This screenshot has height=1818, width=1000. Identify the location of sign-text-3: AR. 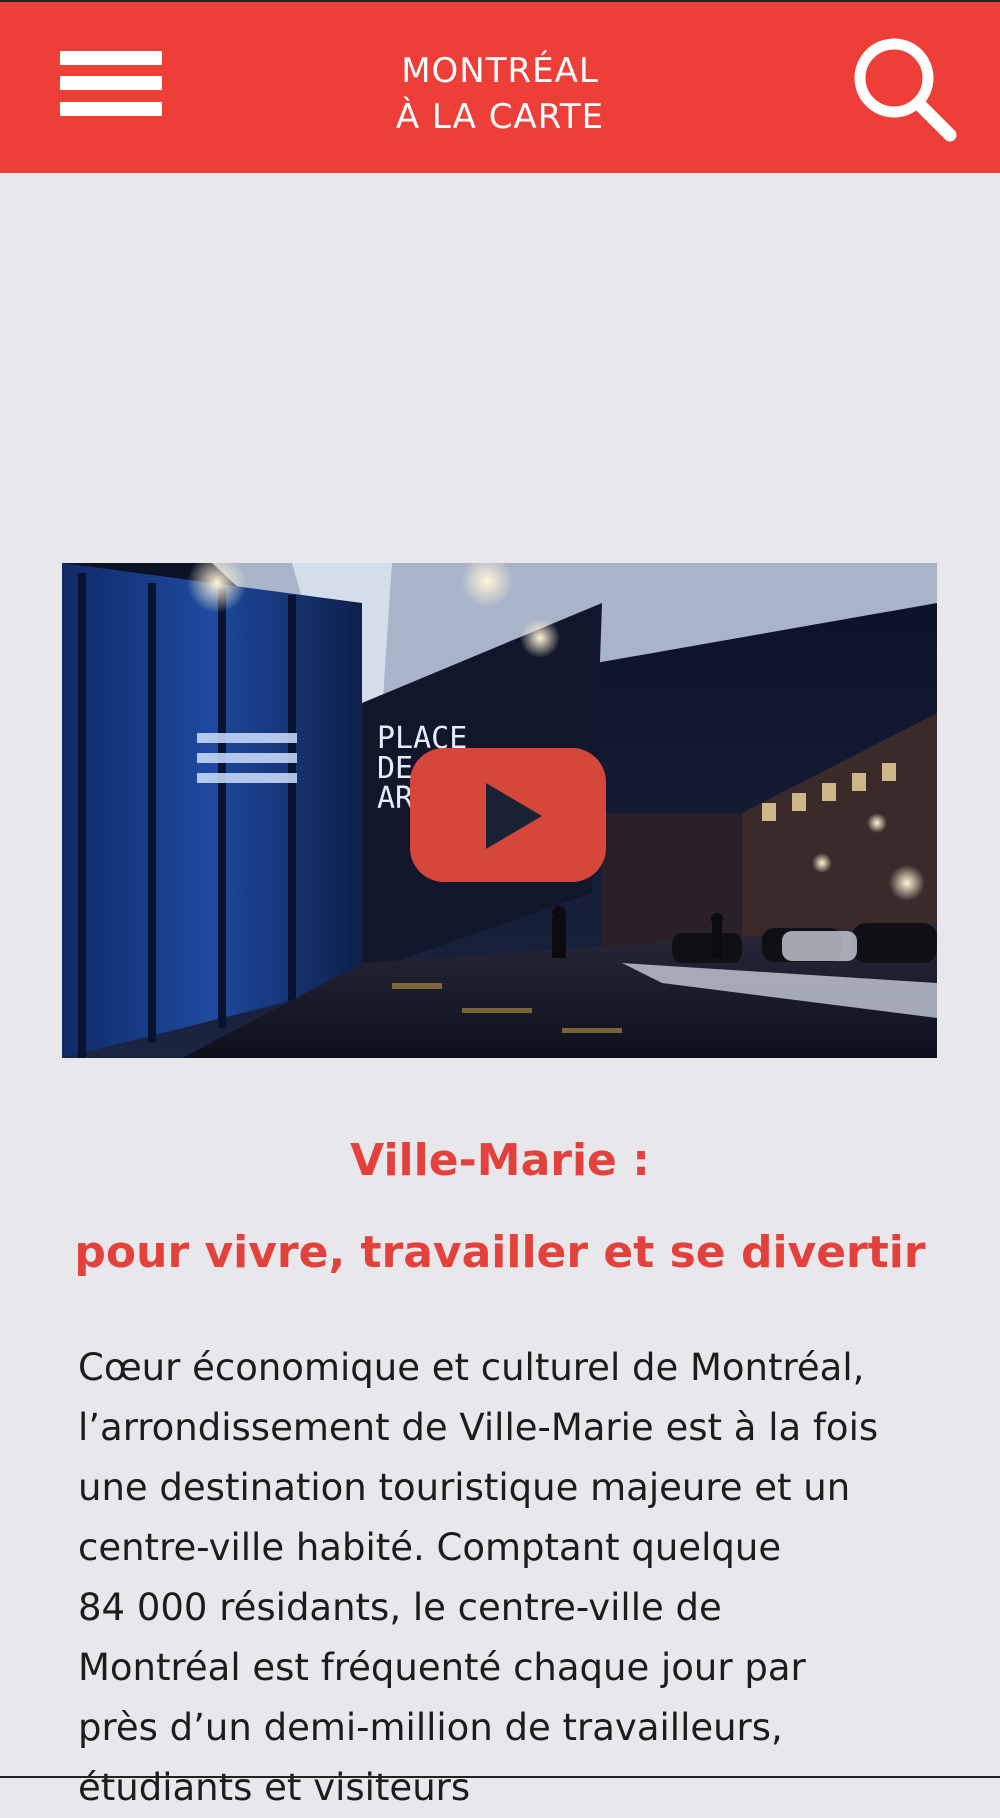
(395, 798).